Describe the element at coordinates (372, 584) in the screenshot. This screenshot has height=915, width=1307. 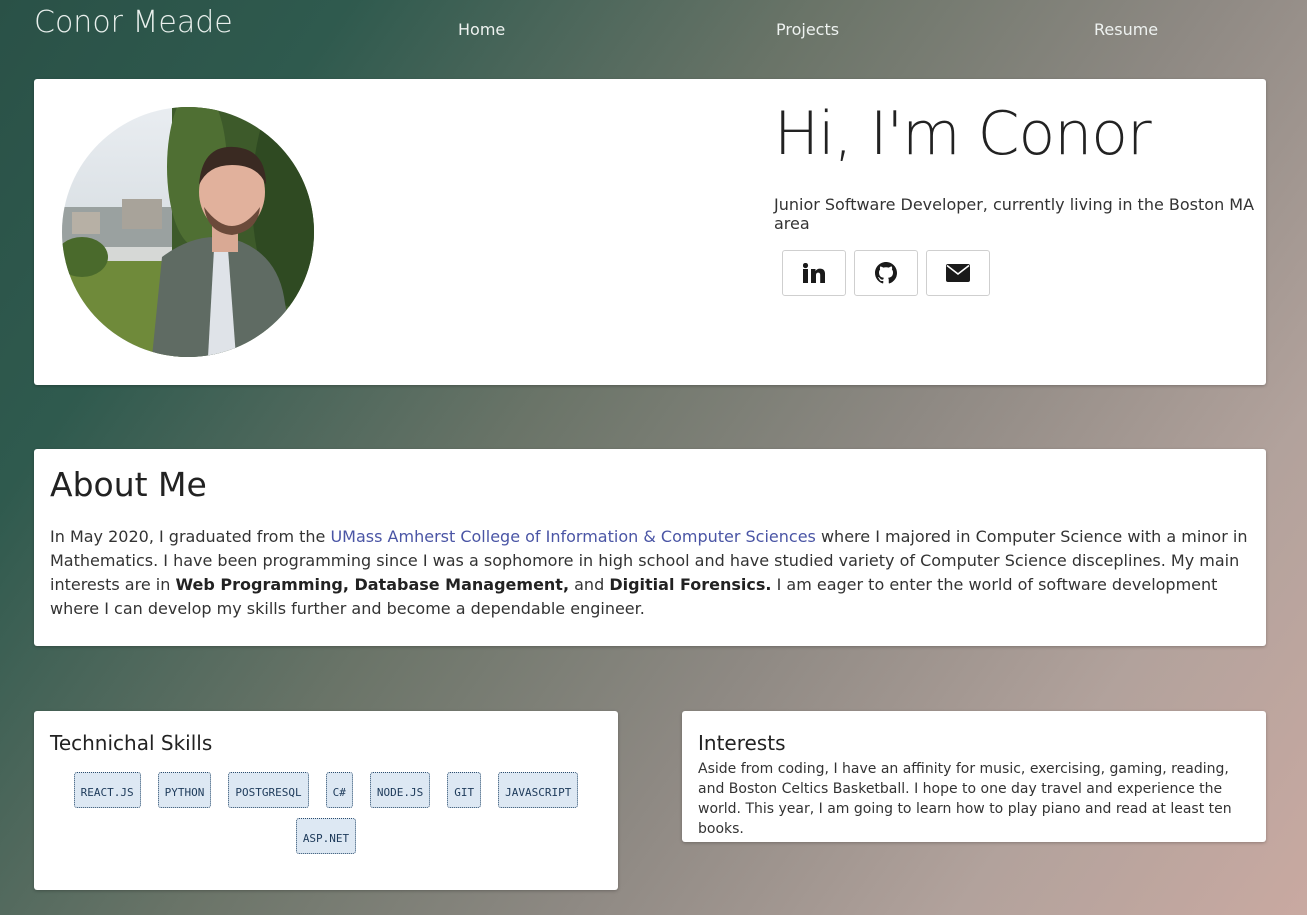
I see `about-interest-bold: Web Programming, Database Management,` at that location.